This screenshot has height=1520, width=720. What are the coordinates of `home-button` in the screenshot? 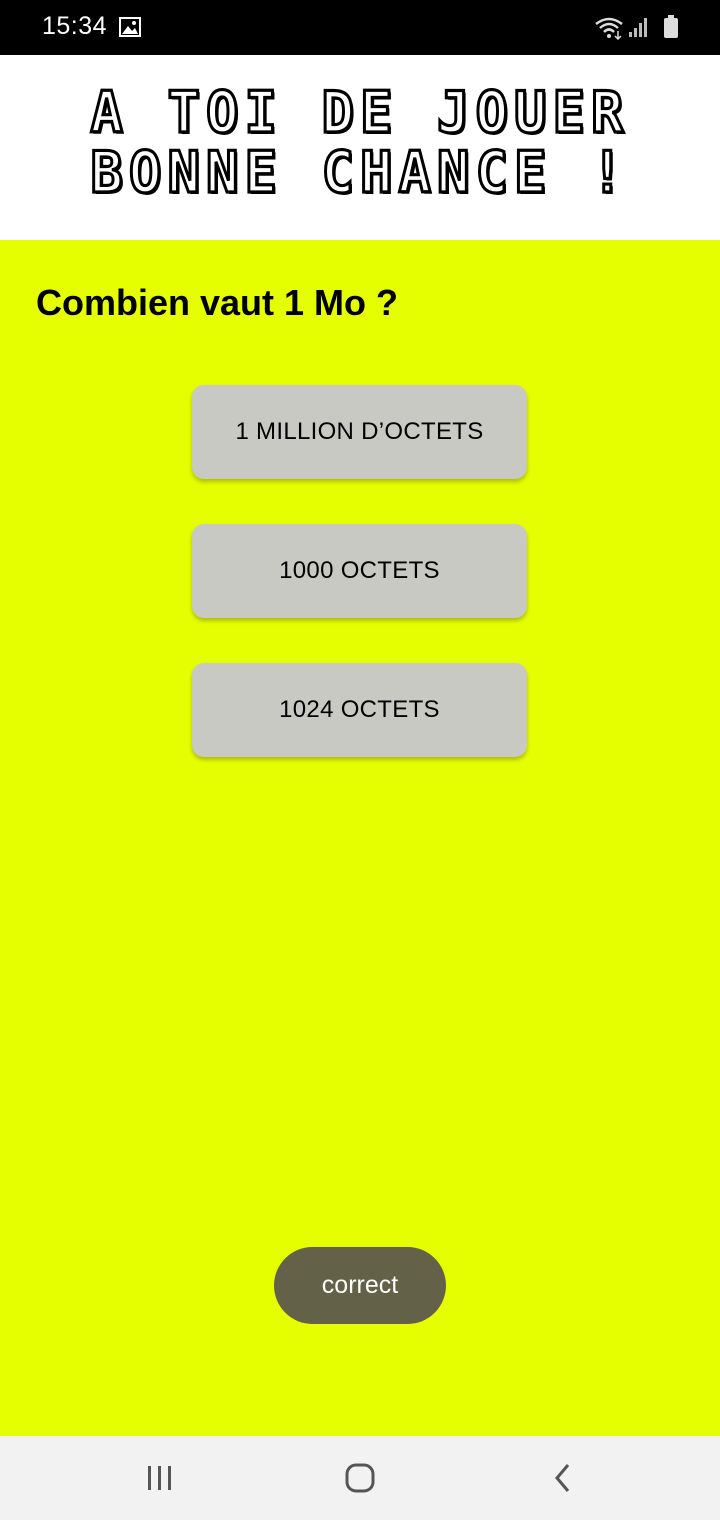 It's located at (360, 1478).